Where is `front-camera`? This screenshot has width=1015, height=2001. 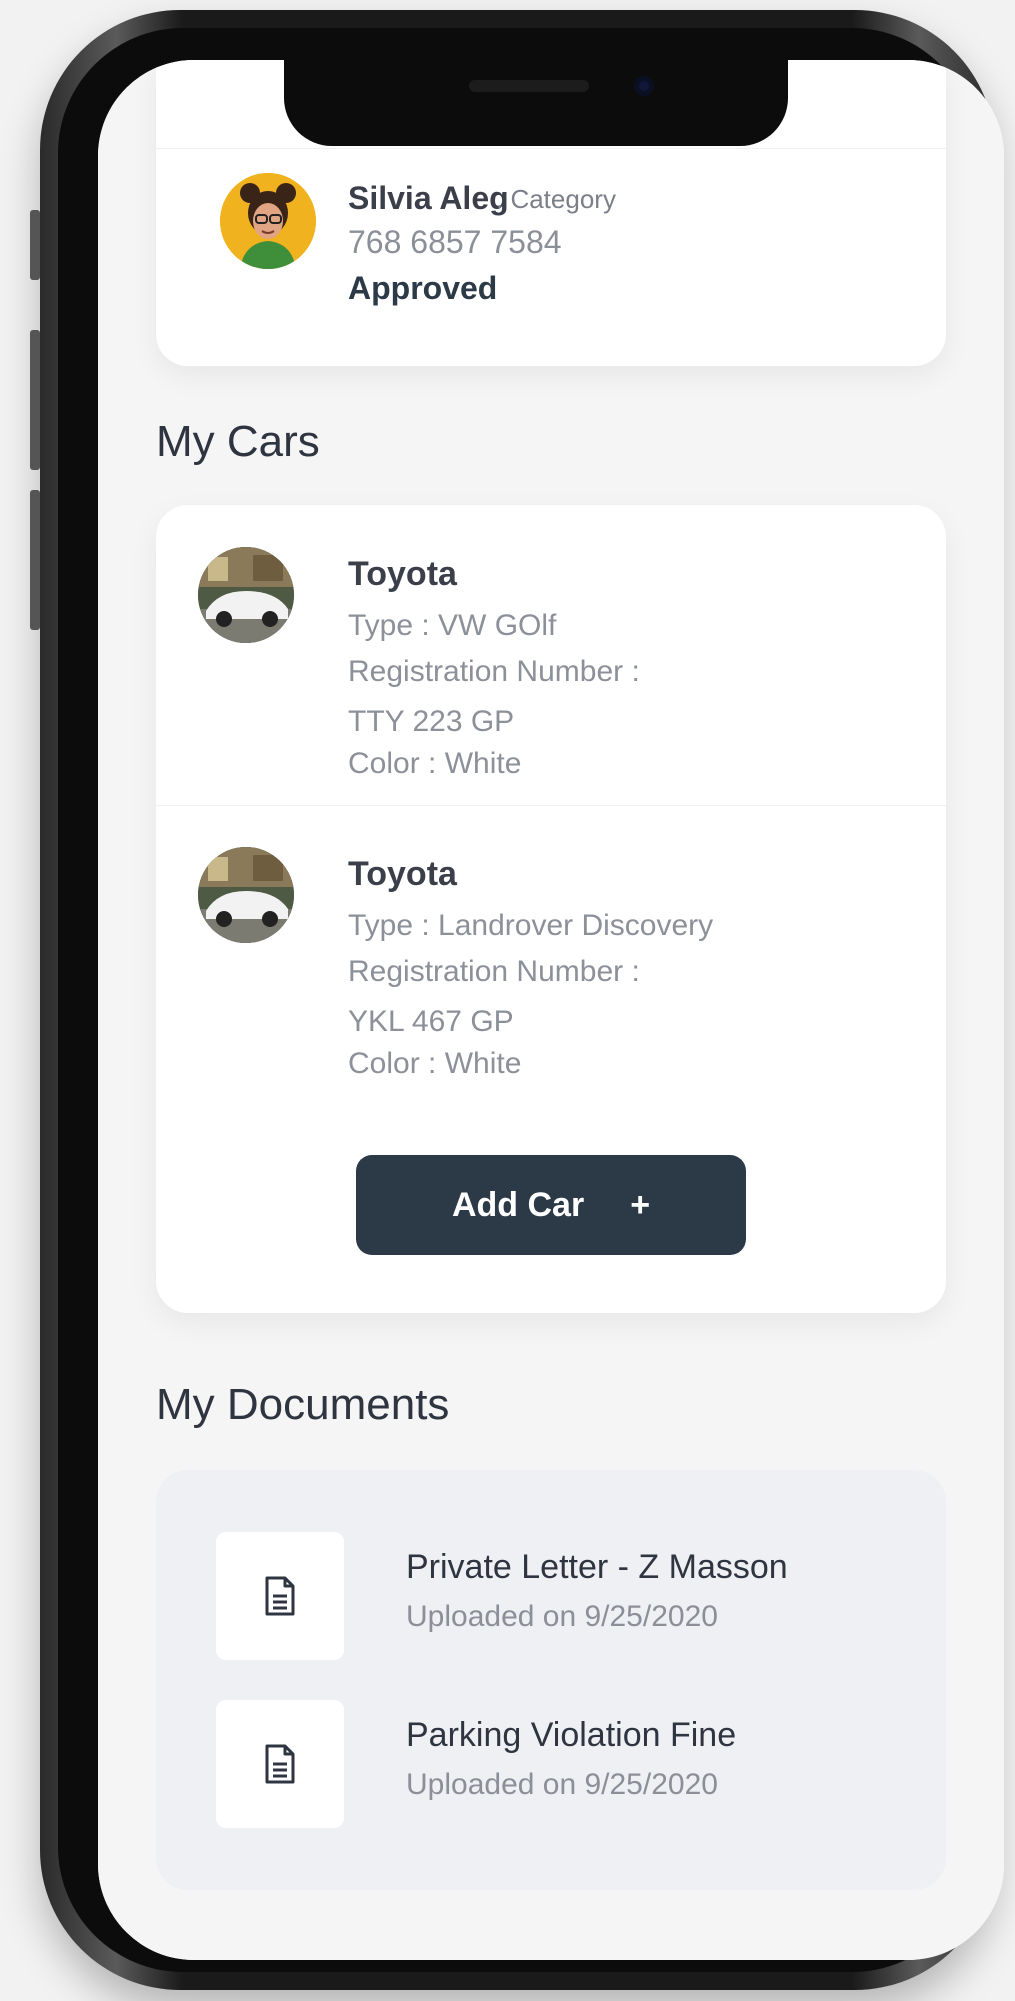
front-camera is located at coordinates (644, 86).